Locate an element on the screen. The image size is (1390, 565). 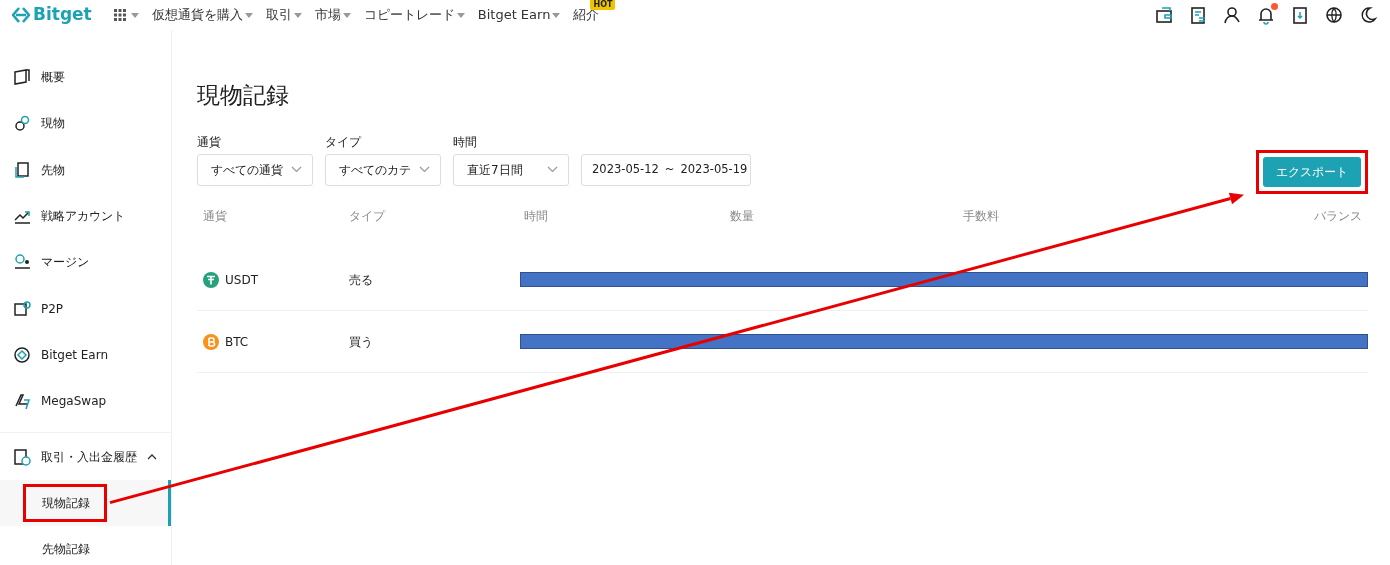
date-range-field: 2023-05-12 ~ 2023-05-19 is located at coordinates (666, 169).